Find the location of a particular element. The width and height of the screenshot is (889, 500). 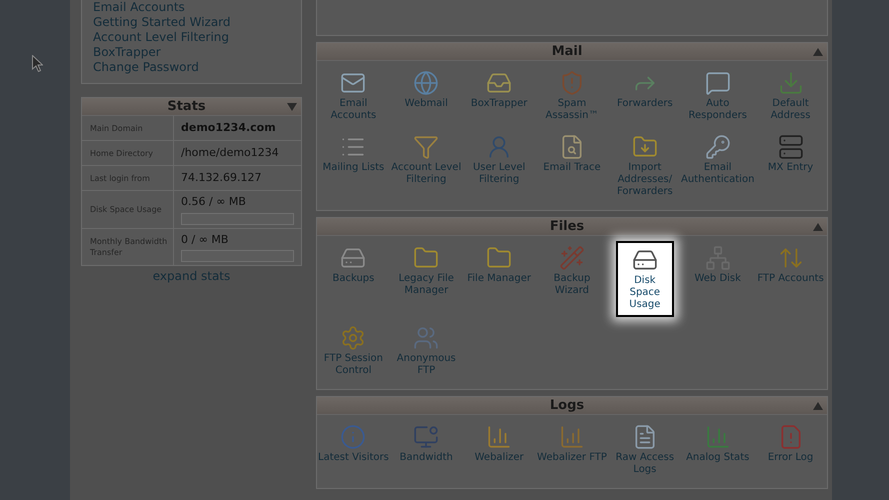

tool-link: Auto Responders is located at coordinates (718, 96).